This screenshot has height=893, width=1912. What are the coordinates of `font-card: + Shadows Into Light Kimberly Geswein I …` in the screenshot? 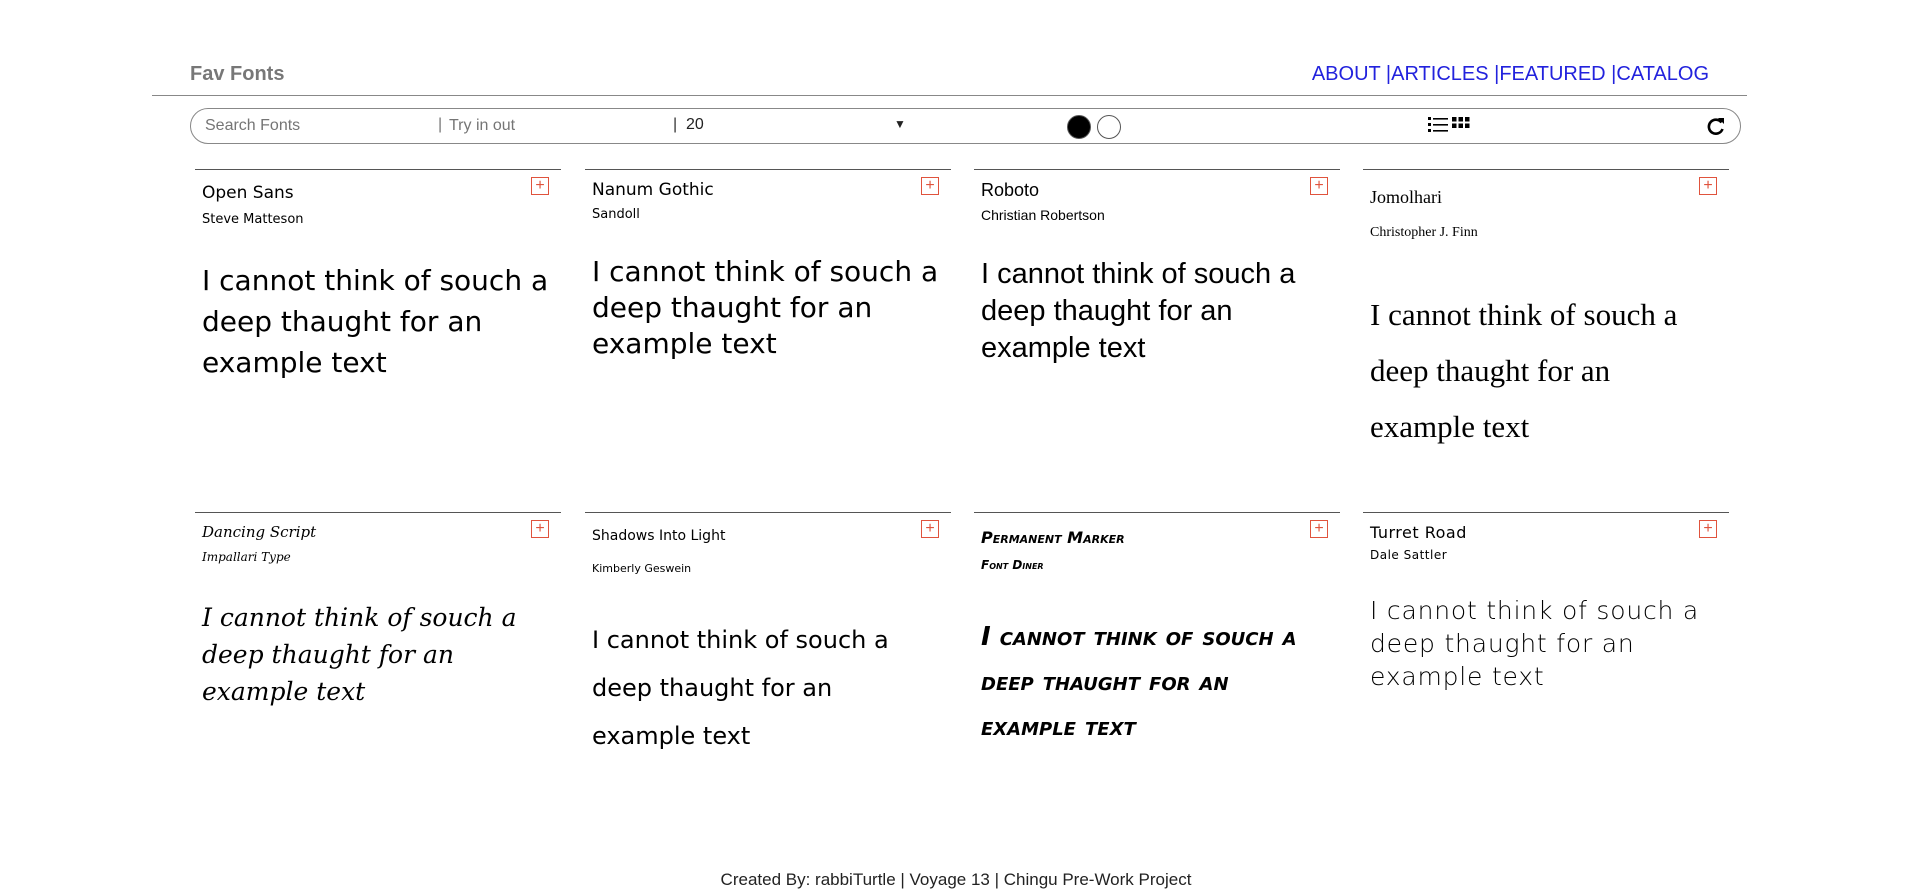 It's located at (768, 637).